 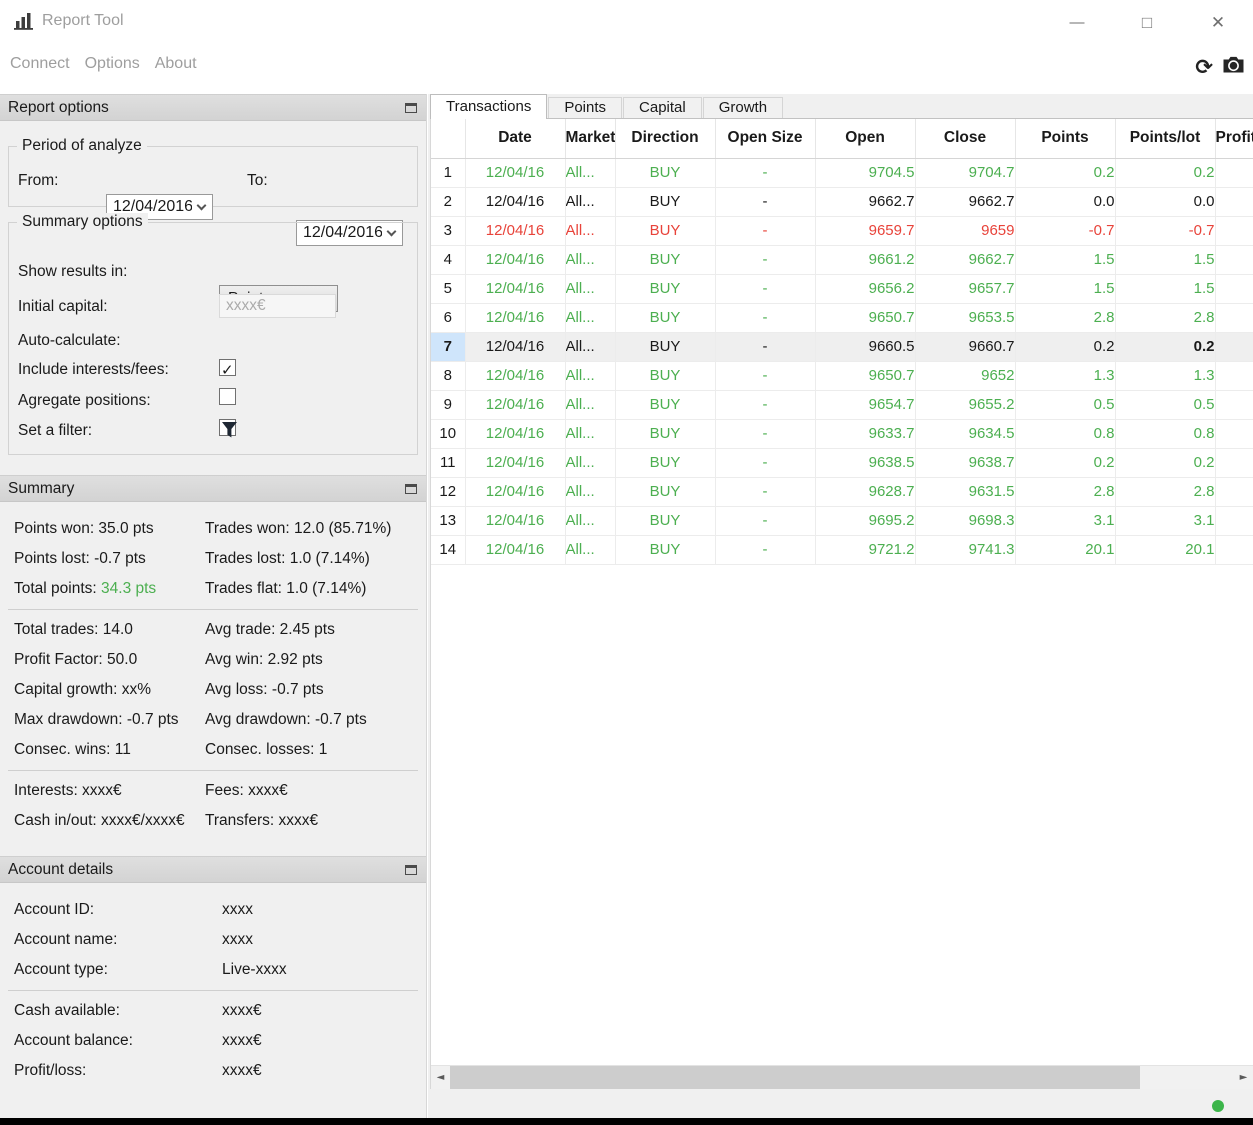 I want to click on header-open-size: Open Size, so click(x=765, y=139).